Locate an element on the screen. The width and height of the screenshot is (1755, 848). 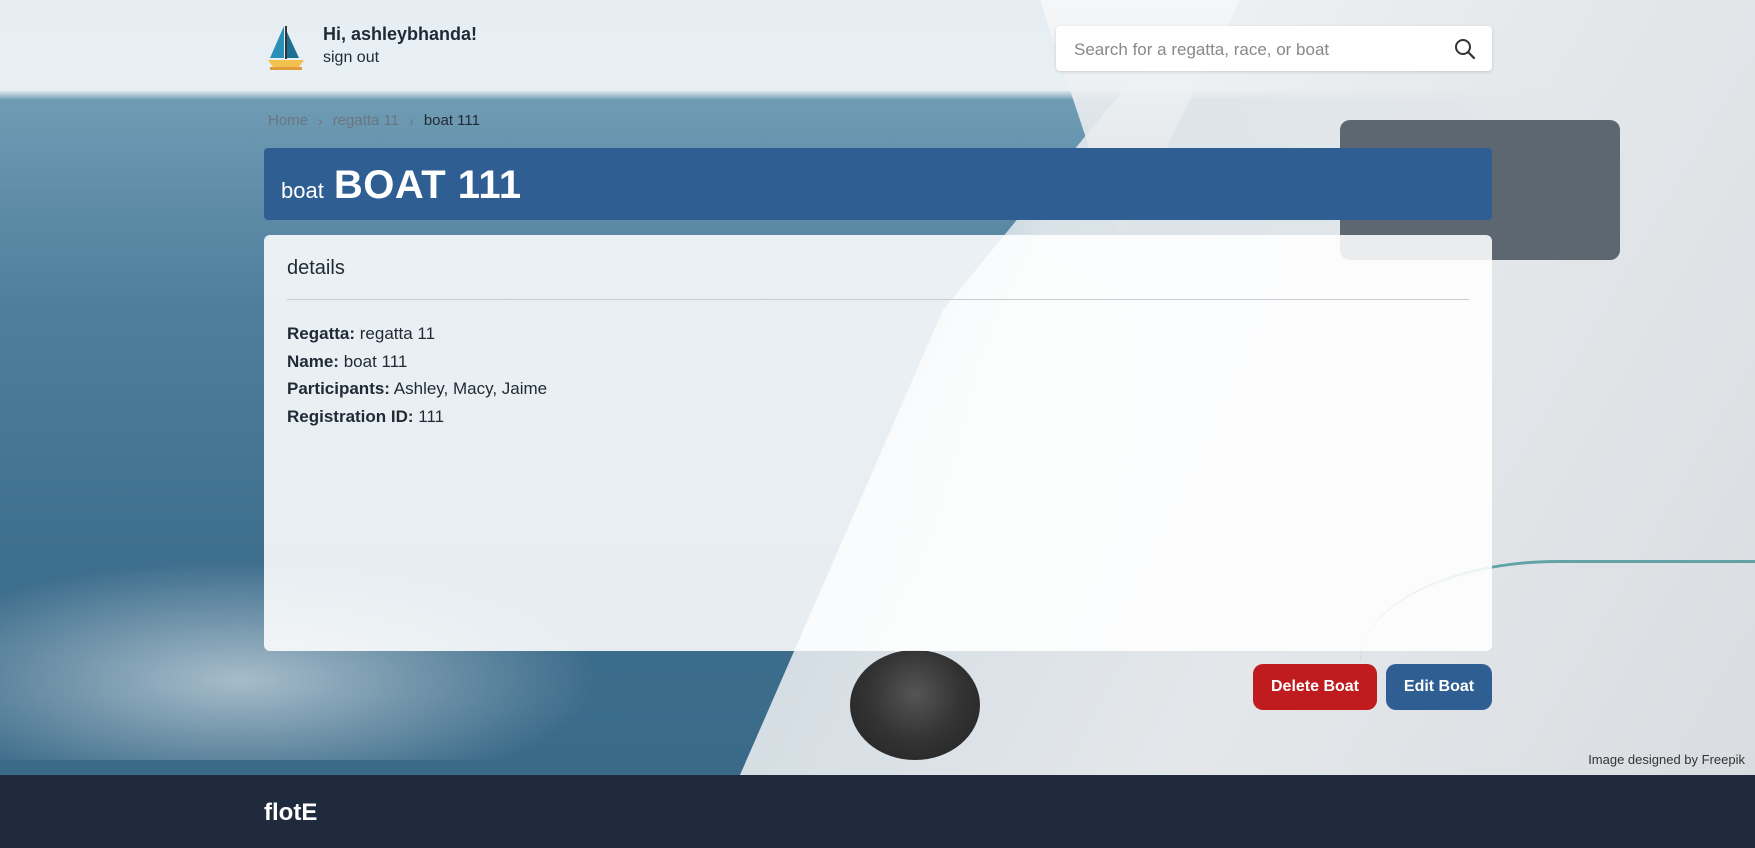
breadcrumb: Home › regatta 11 › boat 111 is located at coordinates (374, 120).